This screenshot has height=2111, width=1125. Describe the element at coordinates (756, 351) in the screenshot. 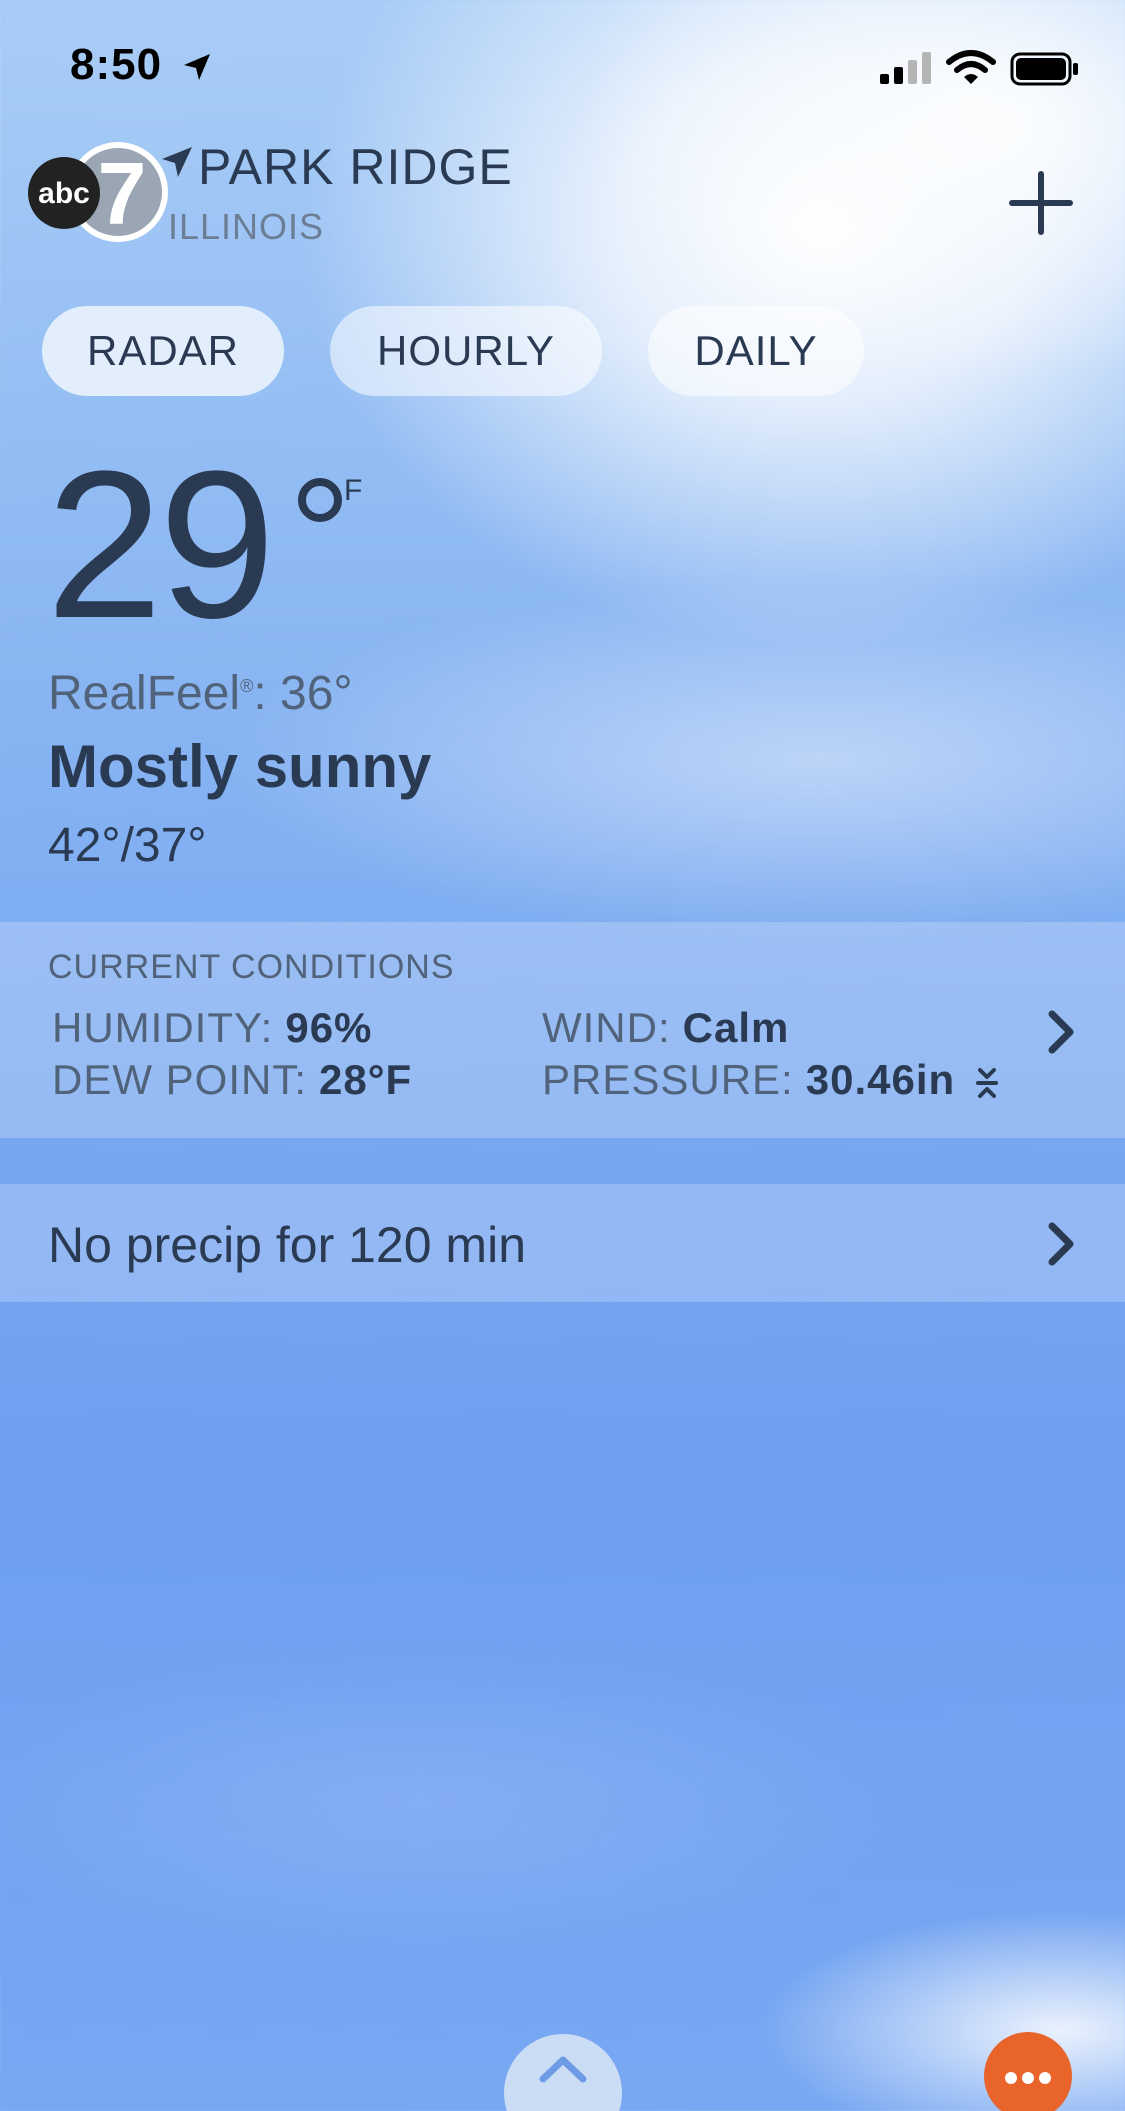

I see `tab-daily: DAILY` at that location.